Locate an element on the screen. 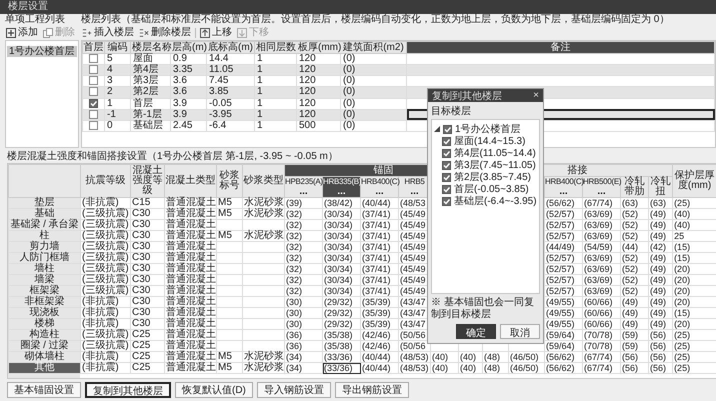  table-cell: (20) is located at coordinates (694, 280).